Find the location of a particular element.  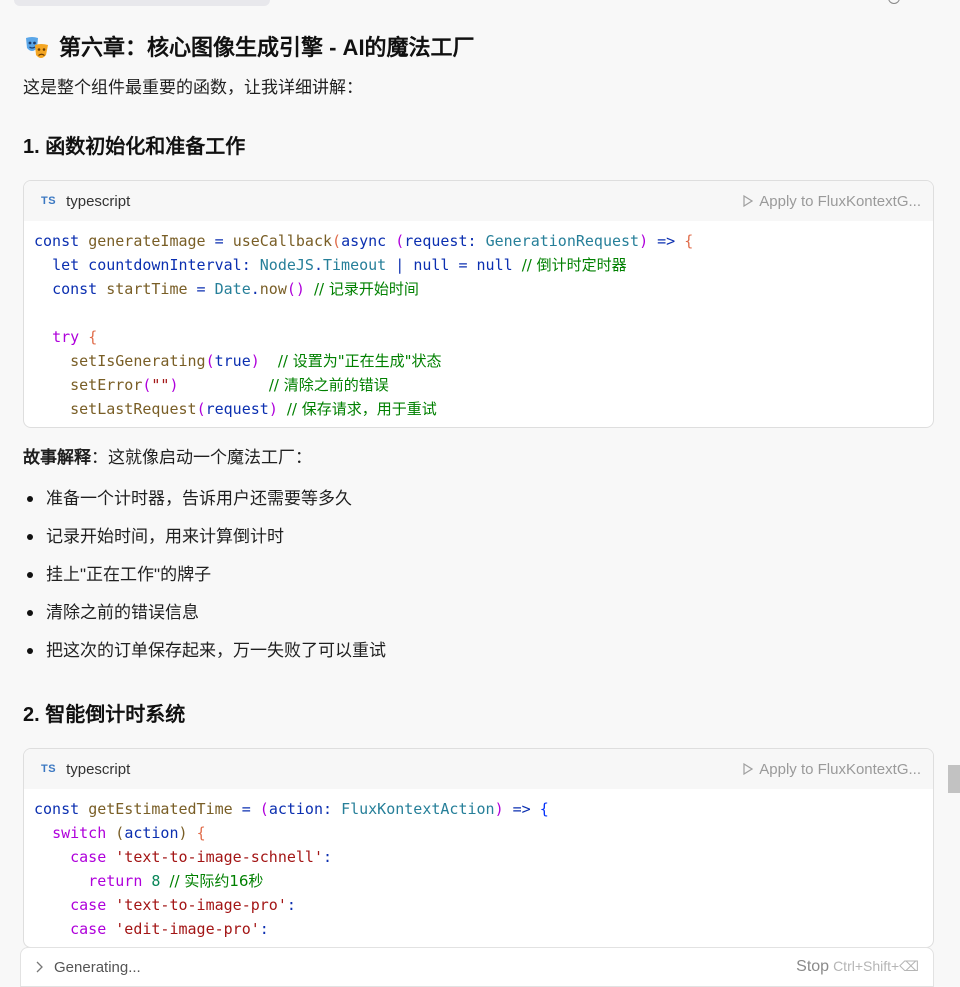

intro-text: 这是整个组件最重要的函数，让我详细讲解： is located at coordinates (193, 87).